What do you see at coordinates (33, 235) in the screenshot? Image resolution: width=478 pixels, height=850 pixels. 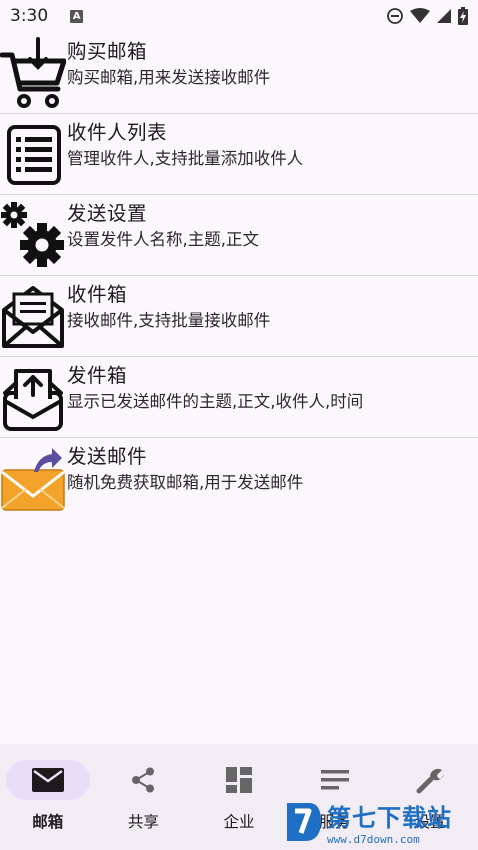 I see `gears-icon` at bounding box center [33, 235].